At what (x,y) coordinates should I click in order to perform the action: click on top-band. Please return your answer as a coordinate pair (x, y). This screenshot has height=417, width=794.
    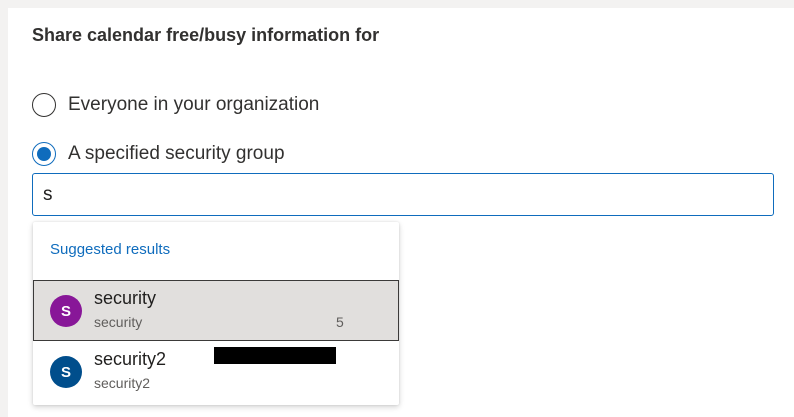
    Looking at the image, I should click on (397, 4).